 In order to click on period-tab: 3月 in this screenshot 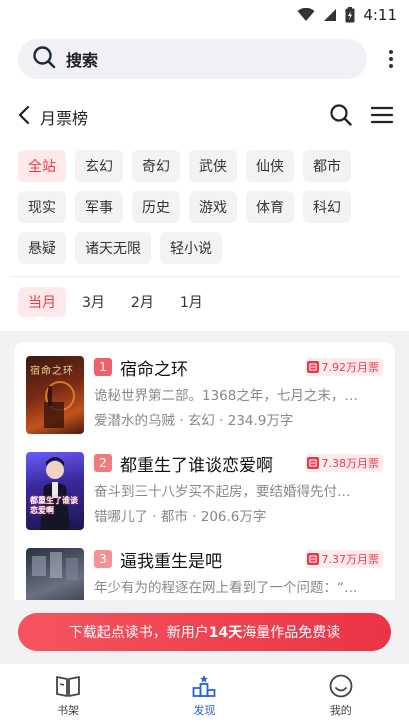, I will do `click(93, 302)`.